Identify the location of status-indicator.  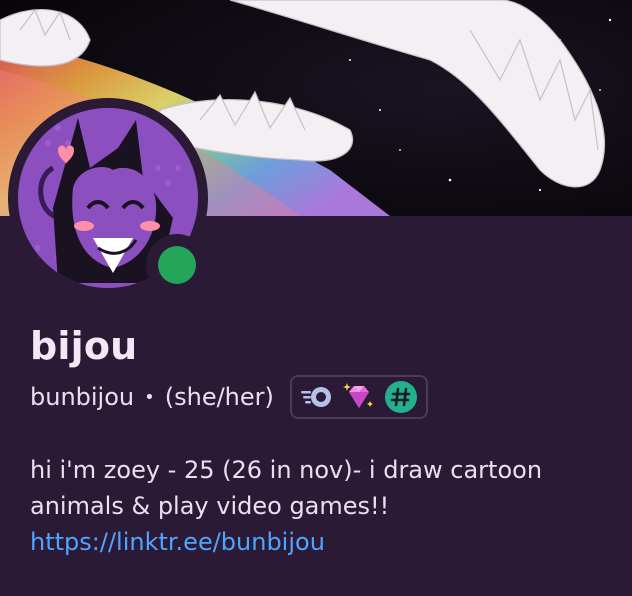
(177, 265).